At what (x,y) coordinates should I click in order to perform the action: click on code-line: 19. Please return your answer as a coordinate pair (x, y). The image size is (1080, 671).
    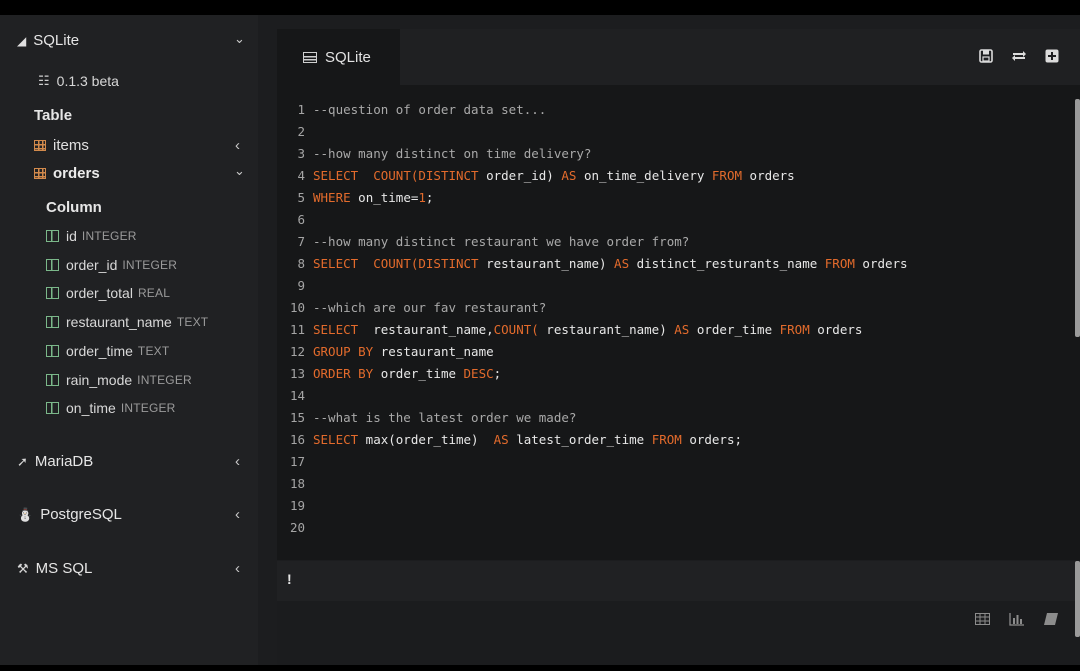
    Looking at the image, I should click on (295, 506).